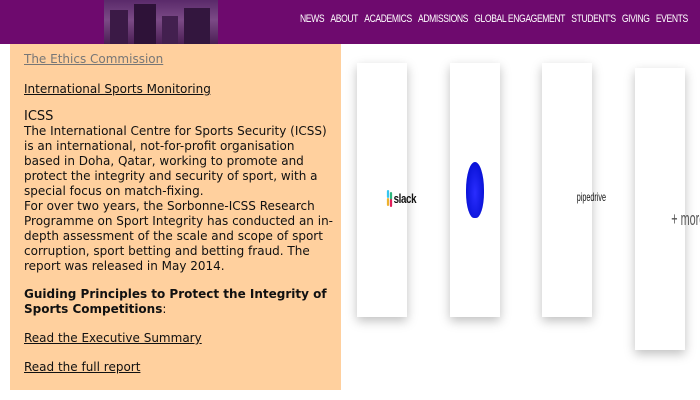 The height and width of the screenshot is (400, 700). I want to click on nav-giving: GIVING, so click(636, 19).